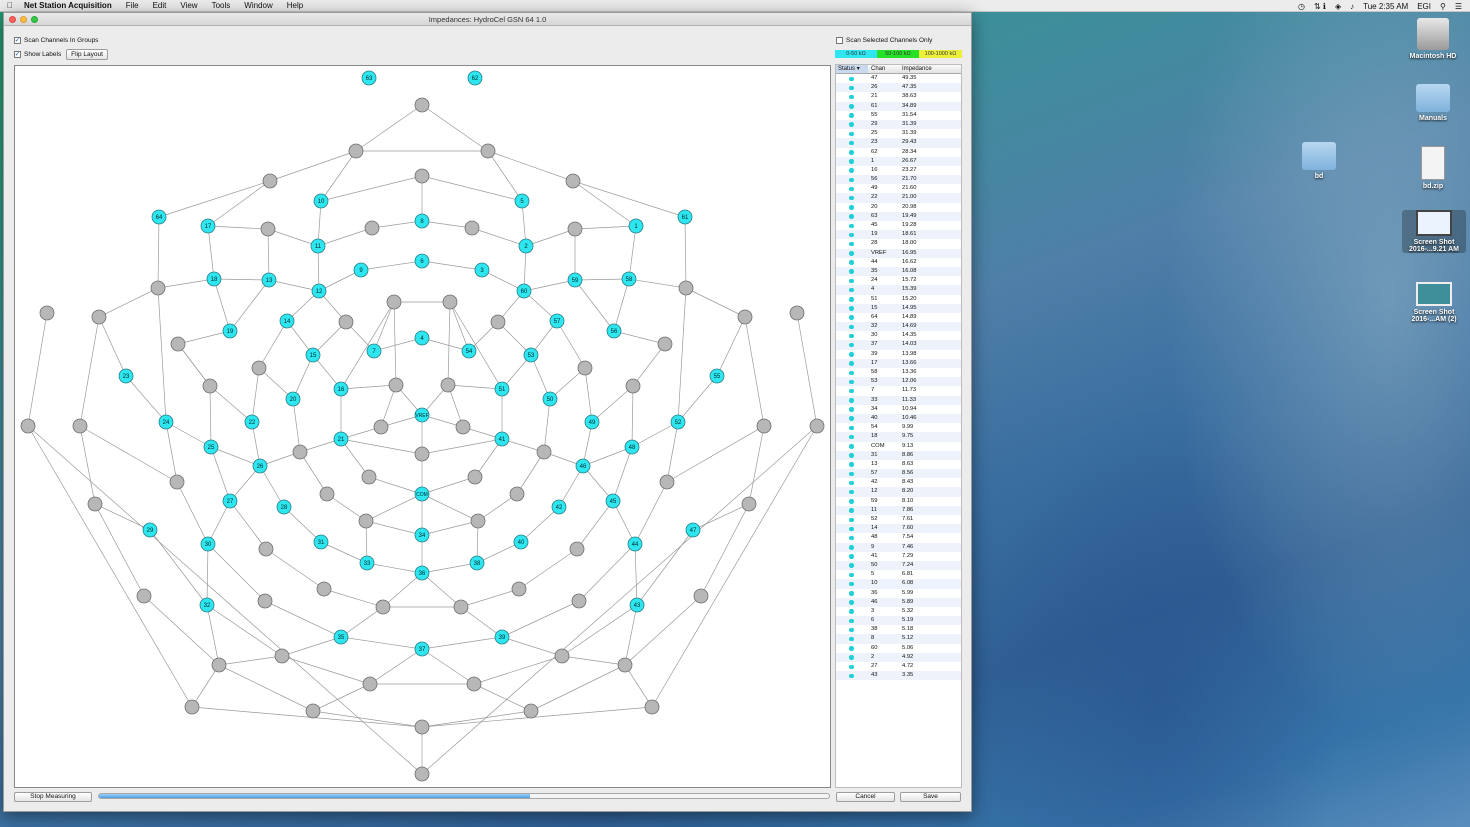  Describe the element at coordinates (37, 54) in the screenshot. I see `show-labels-checkbox: ✓ Show Labels` at that location.